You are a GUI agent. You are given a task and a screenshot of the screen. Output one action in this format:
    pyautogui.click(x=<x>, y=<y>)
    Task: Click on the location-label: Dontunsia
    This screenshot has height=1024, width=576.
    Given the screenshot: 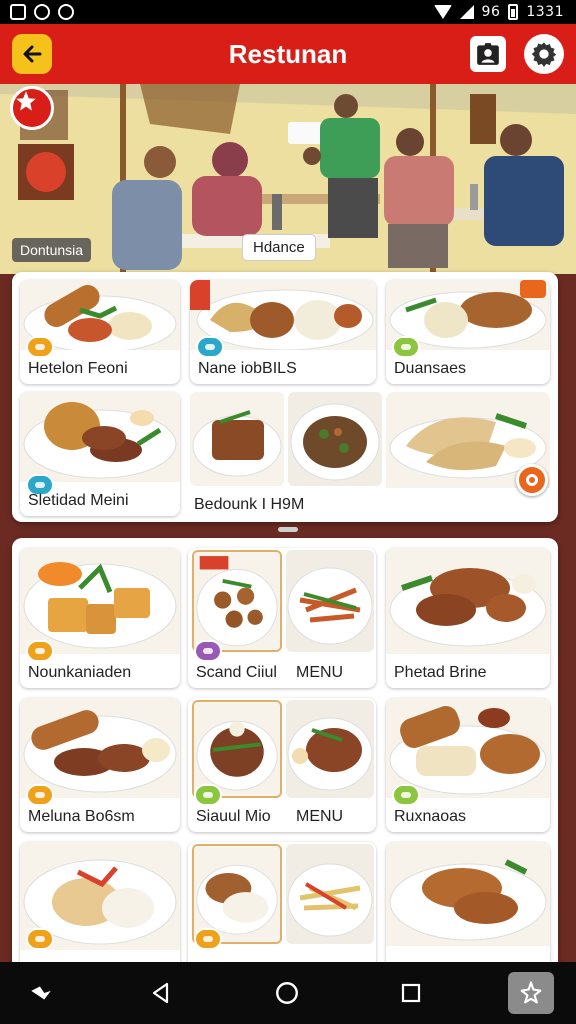 What is the action you would take?
    pyautogui.click(x=52, y=250)
    